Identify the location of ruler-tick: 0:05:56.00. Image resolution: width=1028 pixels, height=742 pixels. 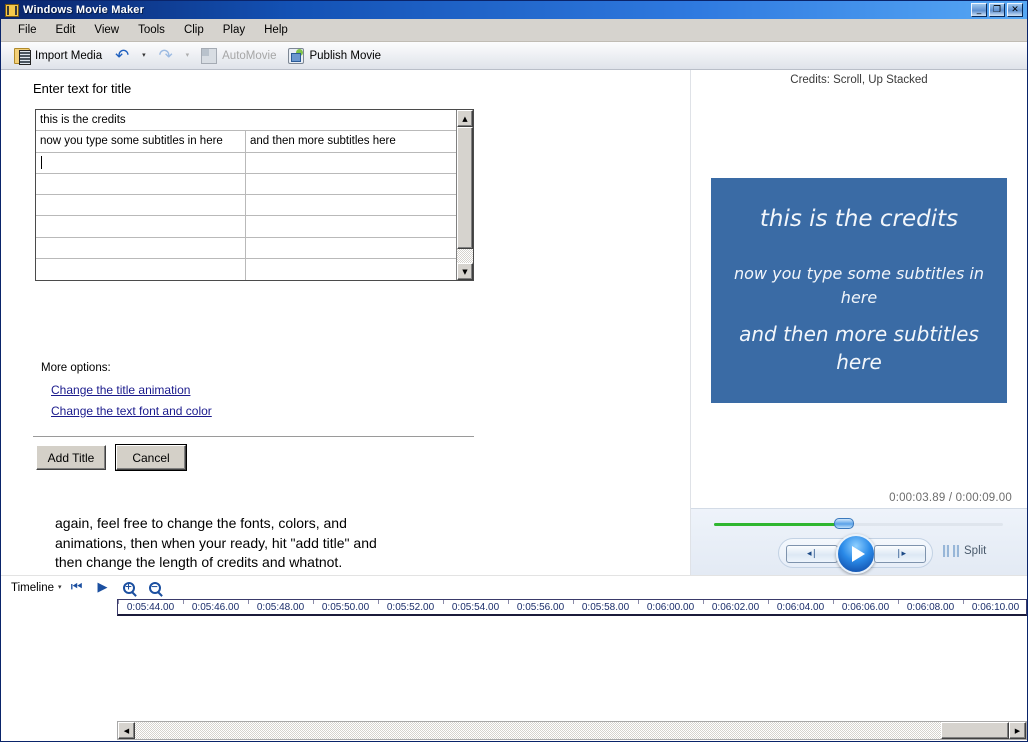
(540, 607).